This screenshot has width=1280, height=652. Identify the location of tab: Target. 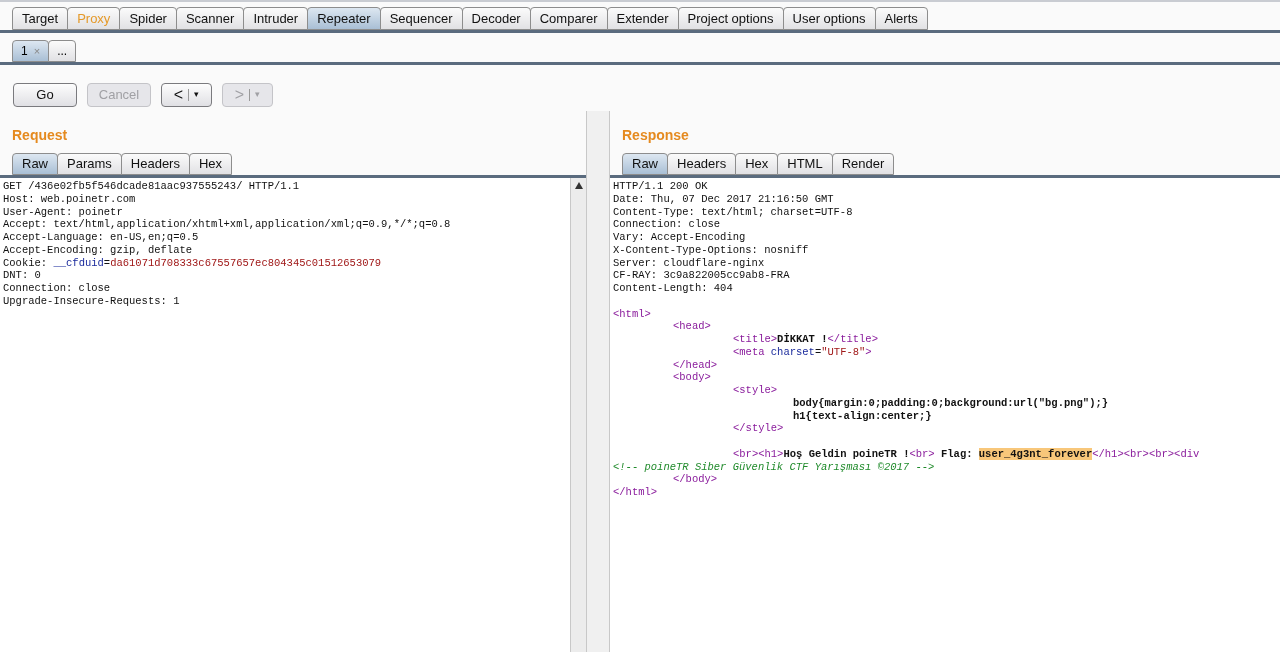
(40, 18).